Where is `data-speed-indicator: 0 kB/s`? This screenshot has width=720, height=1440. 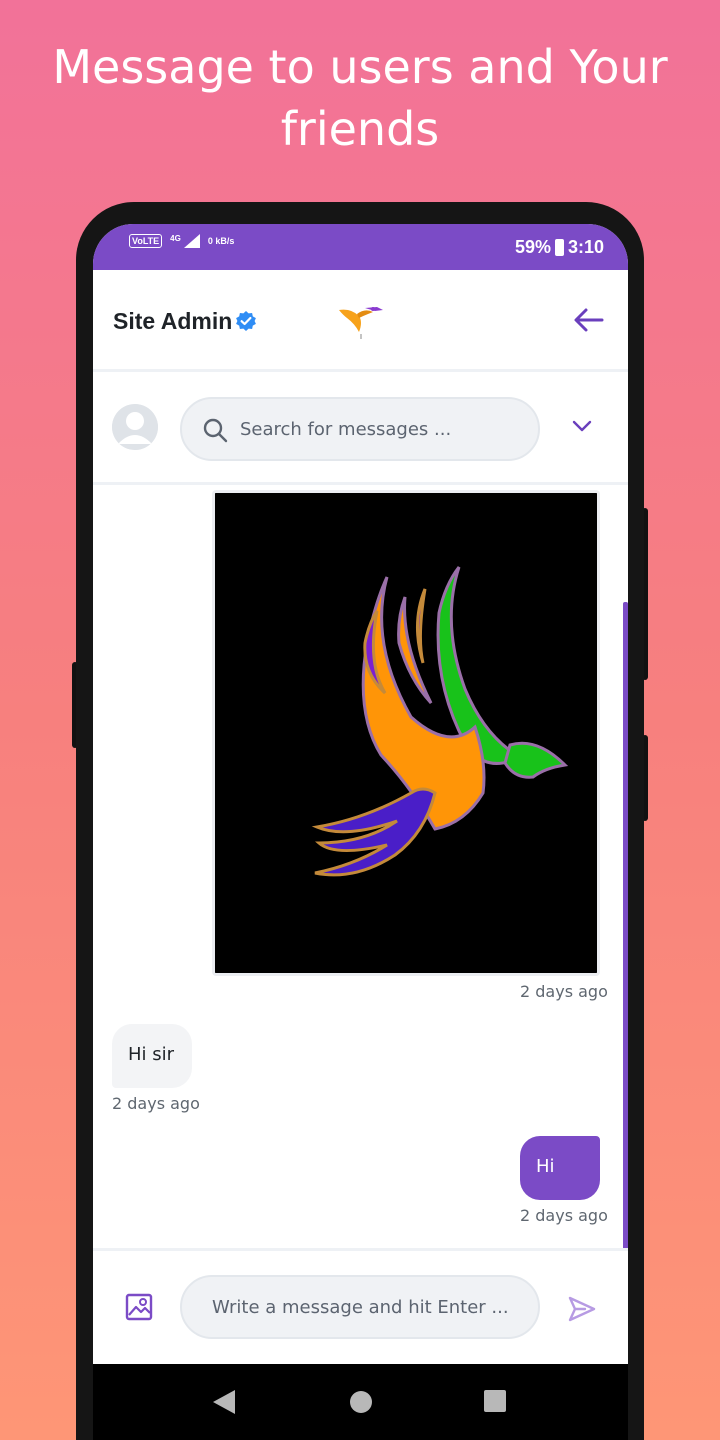
data-speed-indicator: 0 kB/s is located at coordinates (221, 241).